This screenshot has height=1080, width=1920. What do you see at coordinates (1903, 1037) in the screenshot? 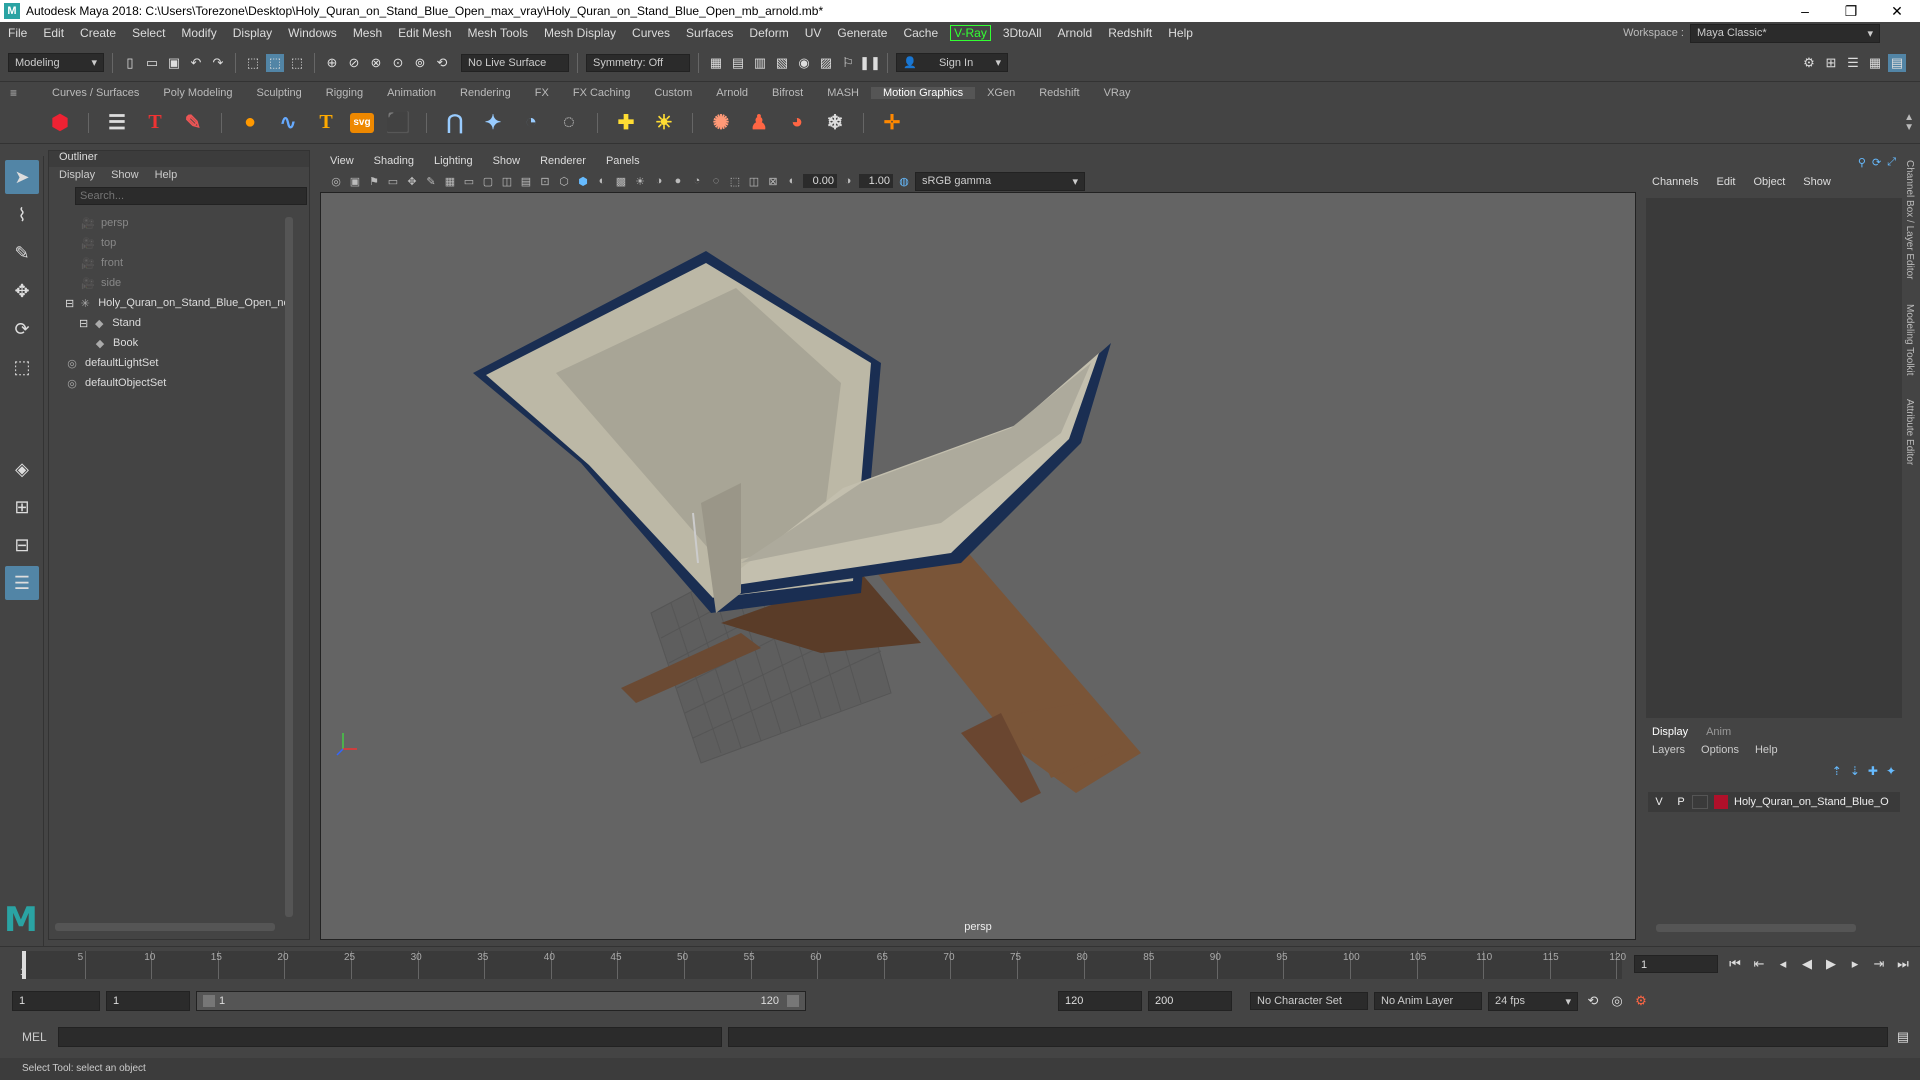
I see `script-editor-icon: ▤` at bounding box center [1903, 1037].